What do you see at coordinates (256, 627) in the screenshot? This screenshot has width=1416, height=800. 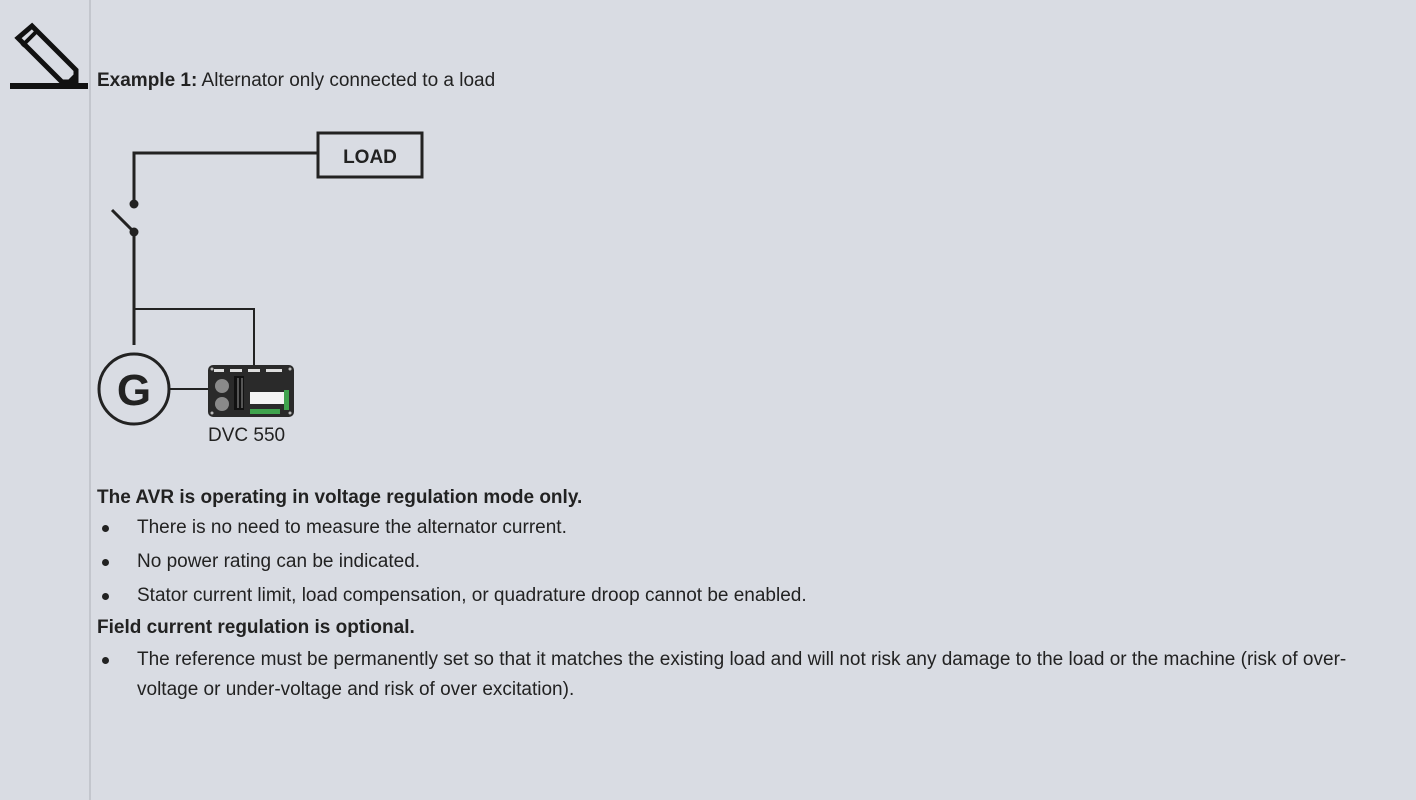 I see `section2-heading: Field current regulation is optional.` at bounding box center [256, 627].